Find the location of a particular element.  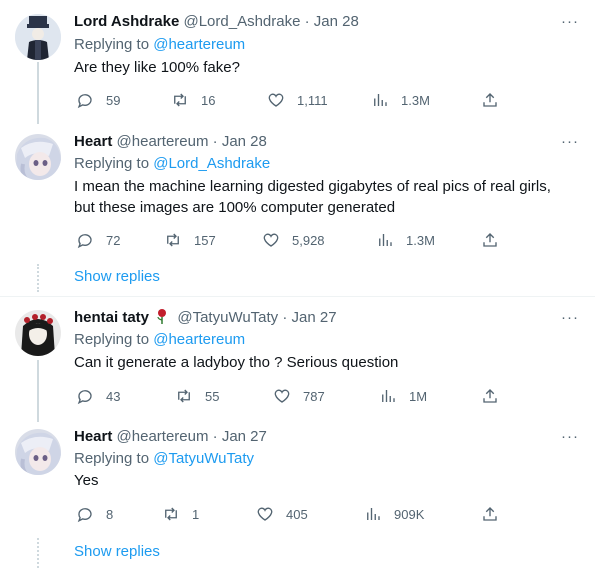

retweet-count: 157 is located at coordinates (205, 240).